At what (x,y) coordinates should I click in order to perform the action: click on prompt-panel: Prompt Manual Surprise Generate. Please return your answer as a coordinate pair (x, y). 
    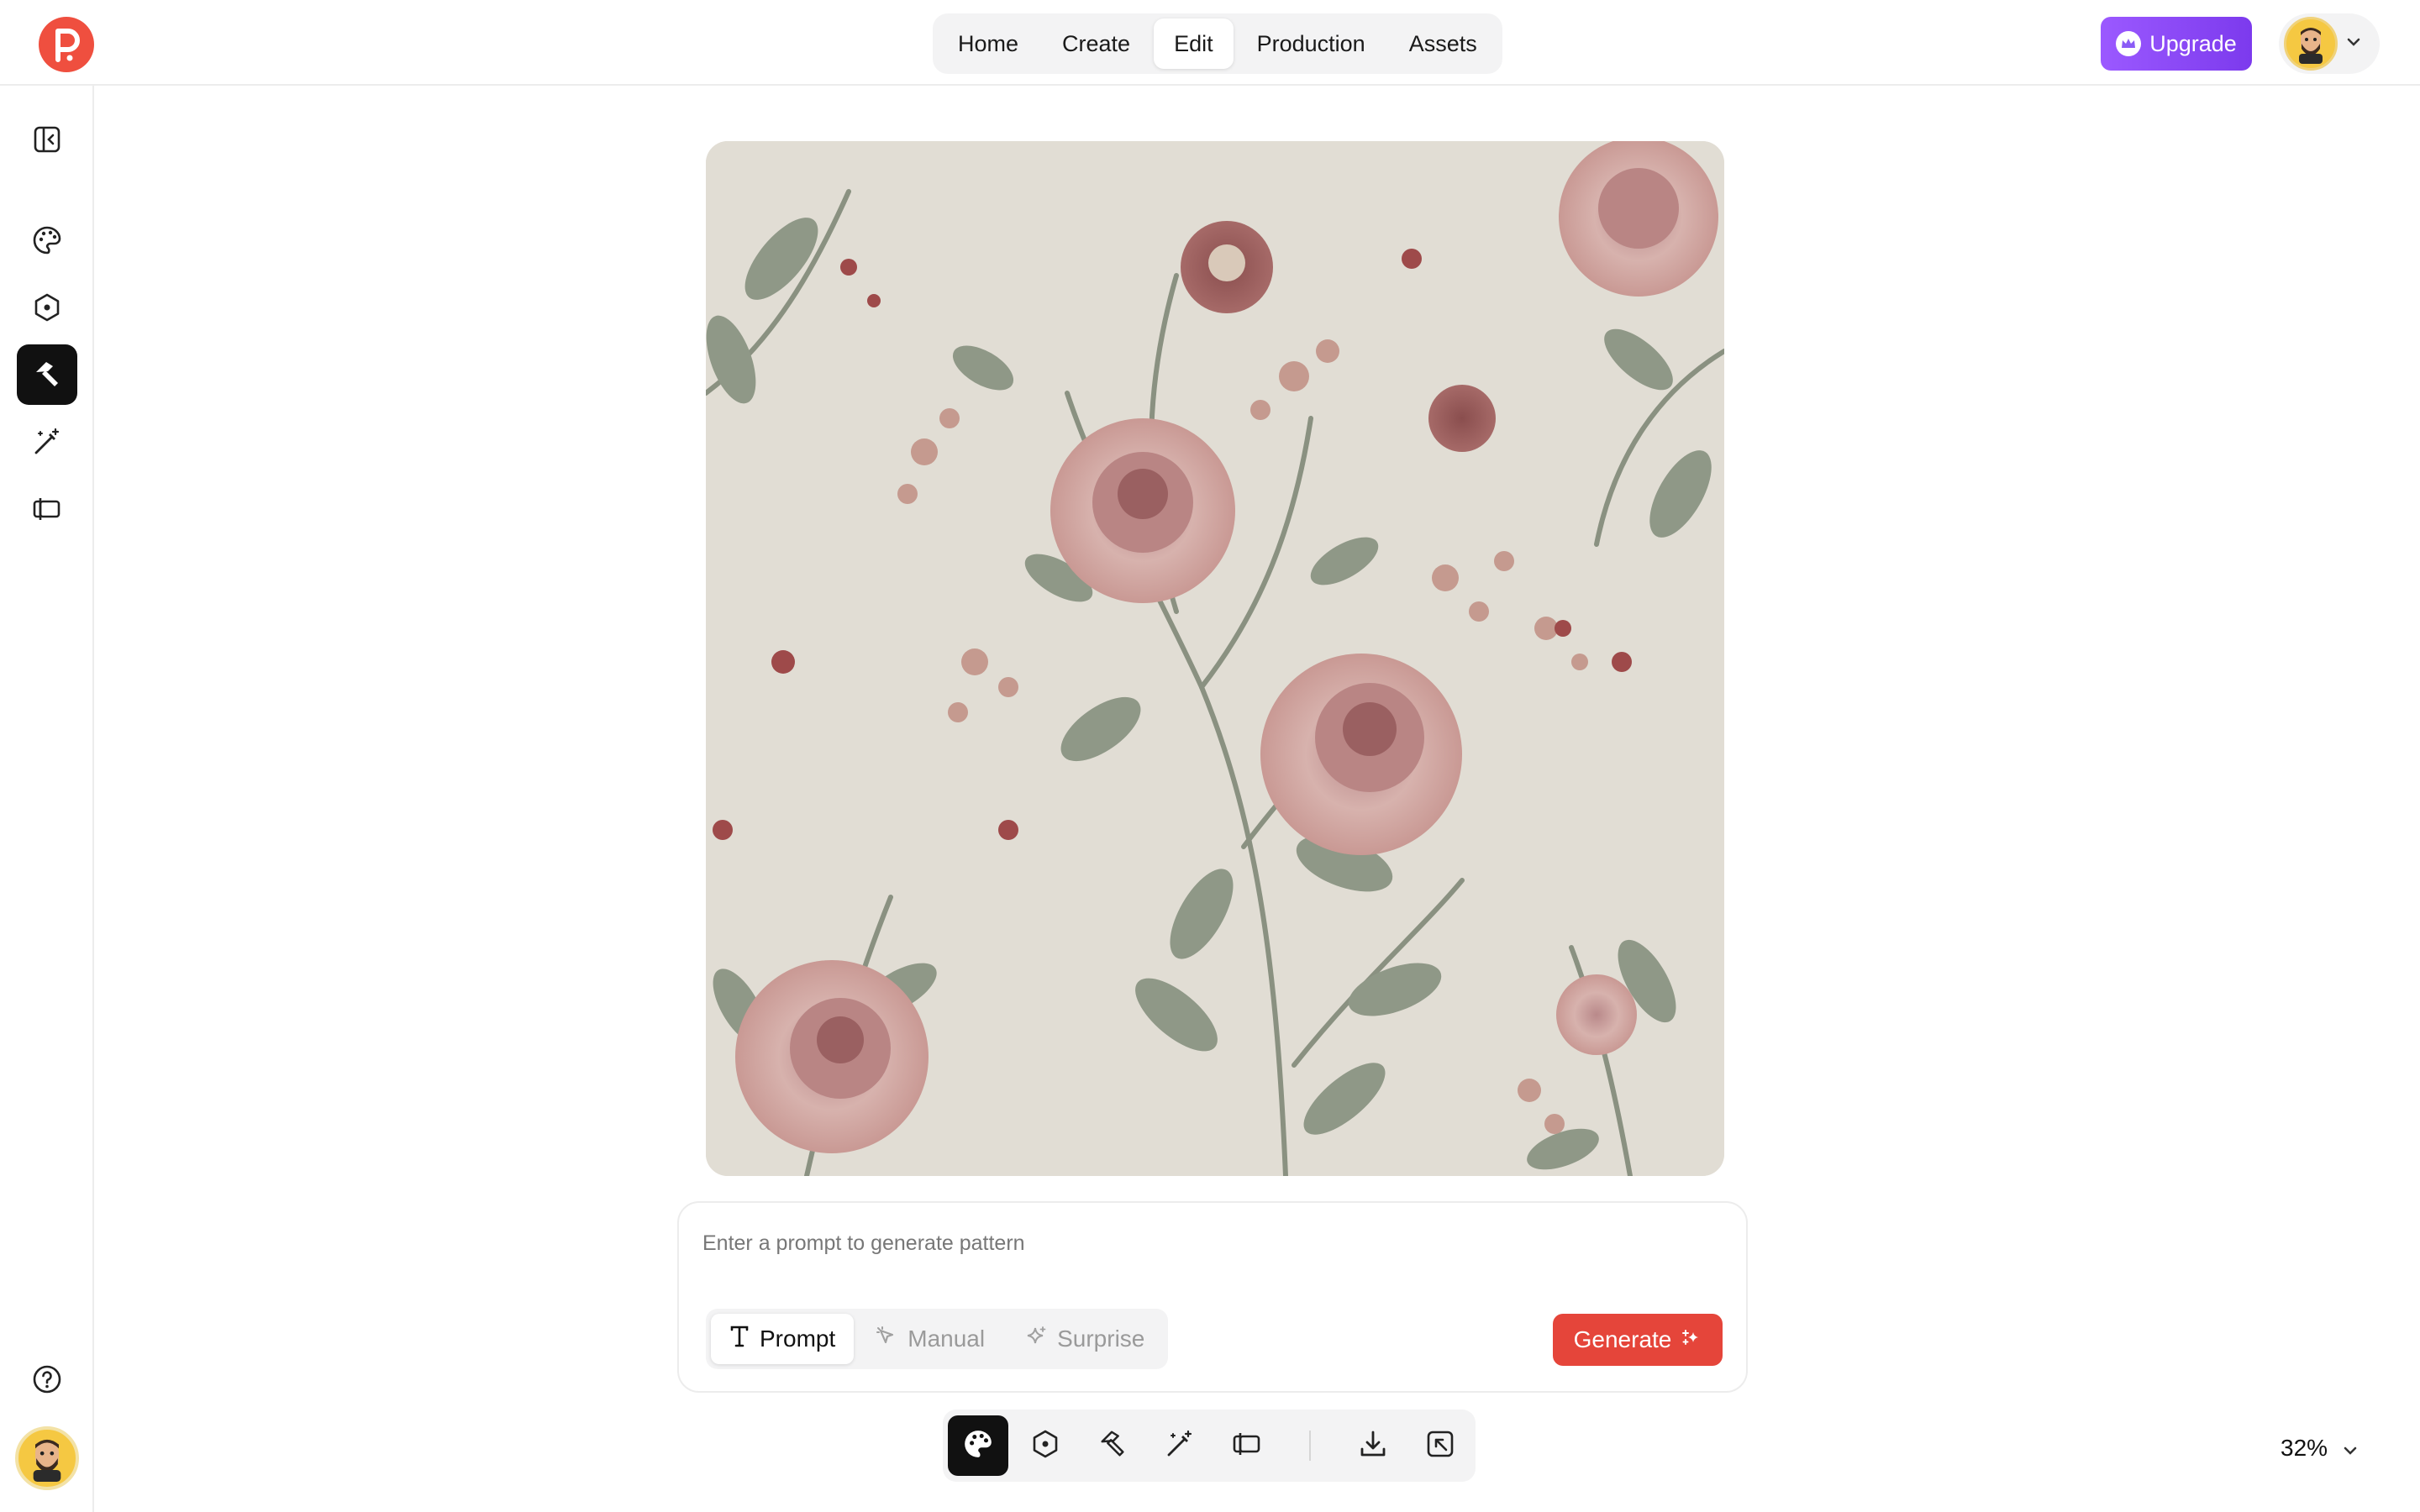
    Looking at the image, I should click on (1212, 1297).